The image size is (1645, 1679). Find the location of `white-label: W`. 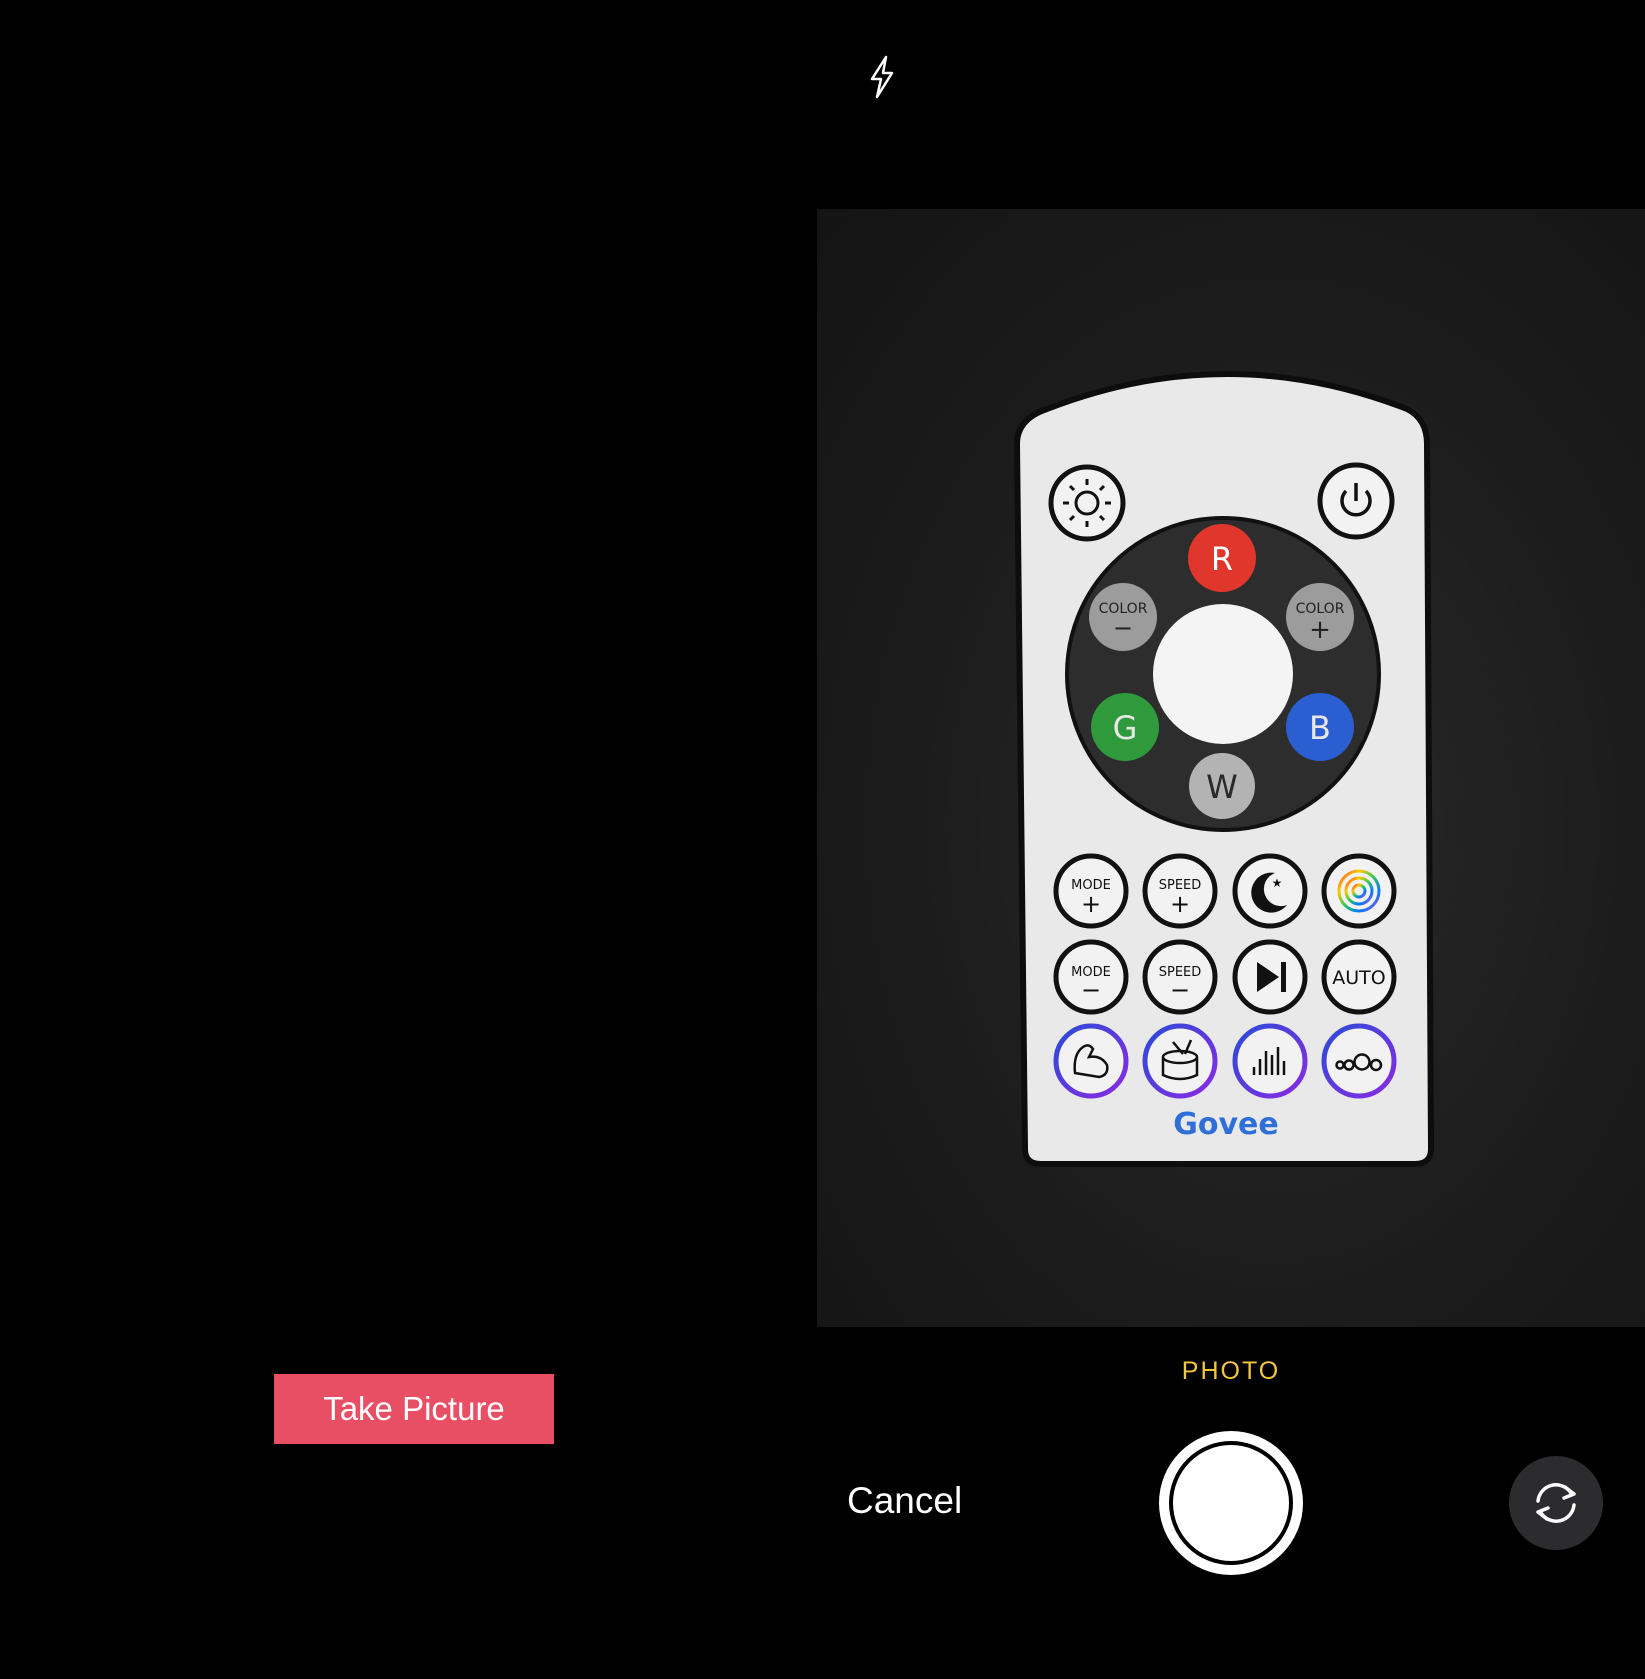

white-label: W is located at coordinates (1222, 787).